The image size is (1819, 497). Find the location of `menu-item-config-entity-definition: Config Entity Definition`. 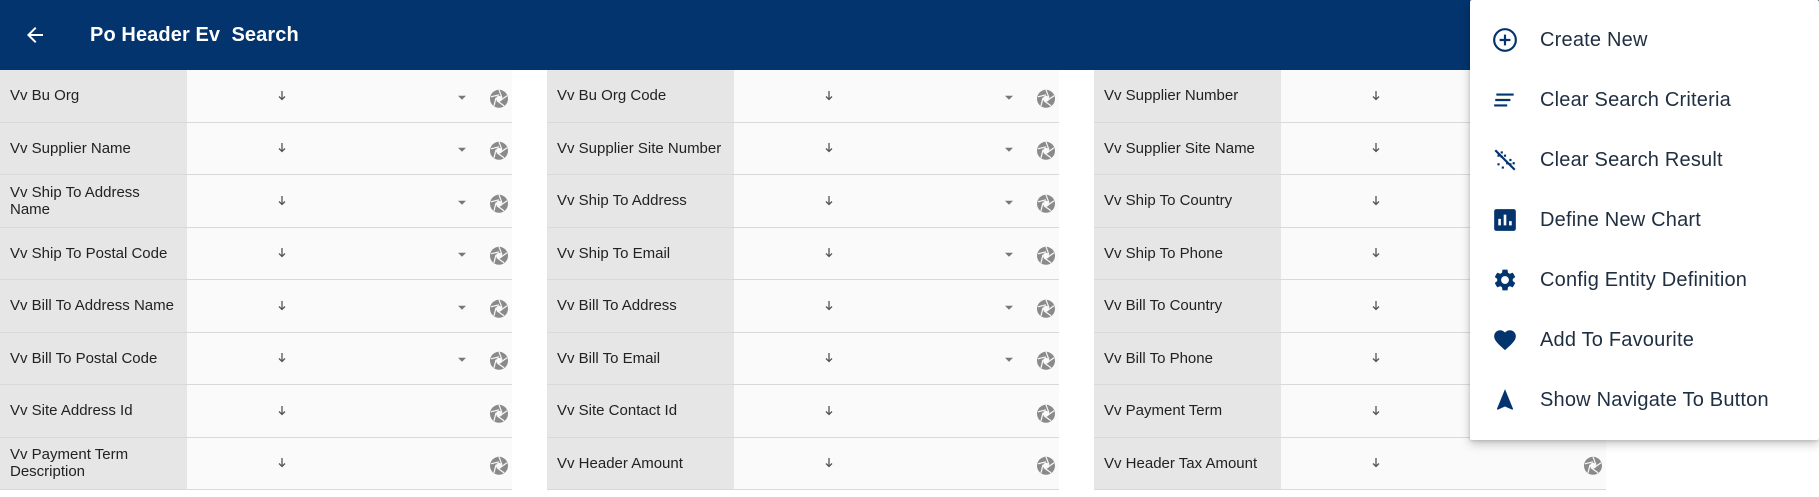

menu-item-config-entity-definition: Config Entity Definition is located at coordinates (1644, 280).